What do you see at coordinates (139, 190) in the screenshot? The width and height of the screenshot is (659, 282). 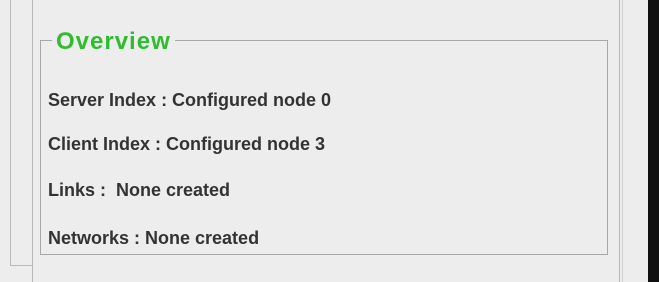 I see `links-label: Links : None created` at bounding box center [139, 190].